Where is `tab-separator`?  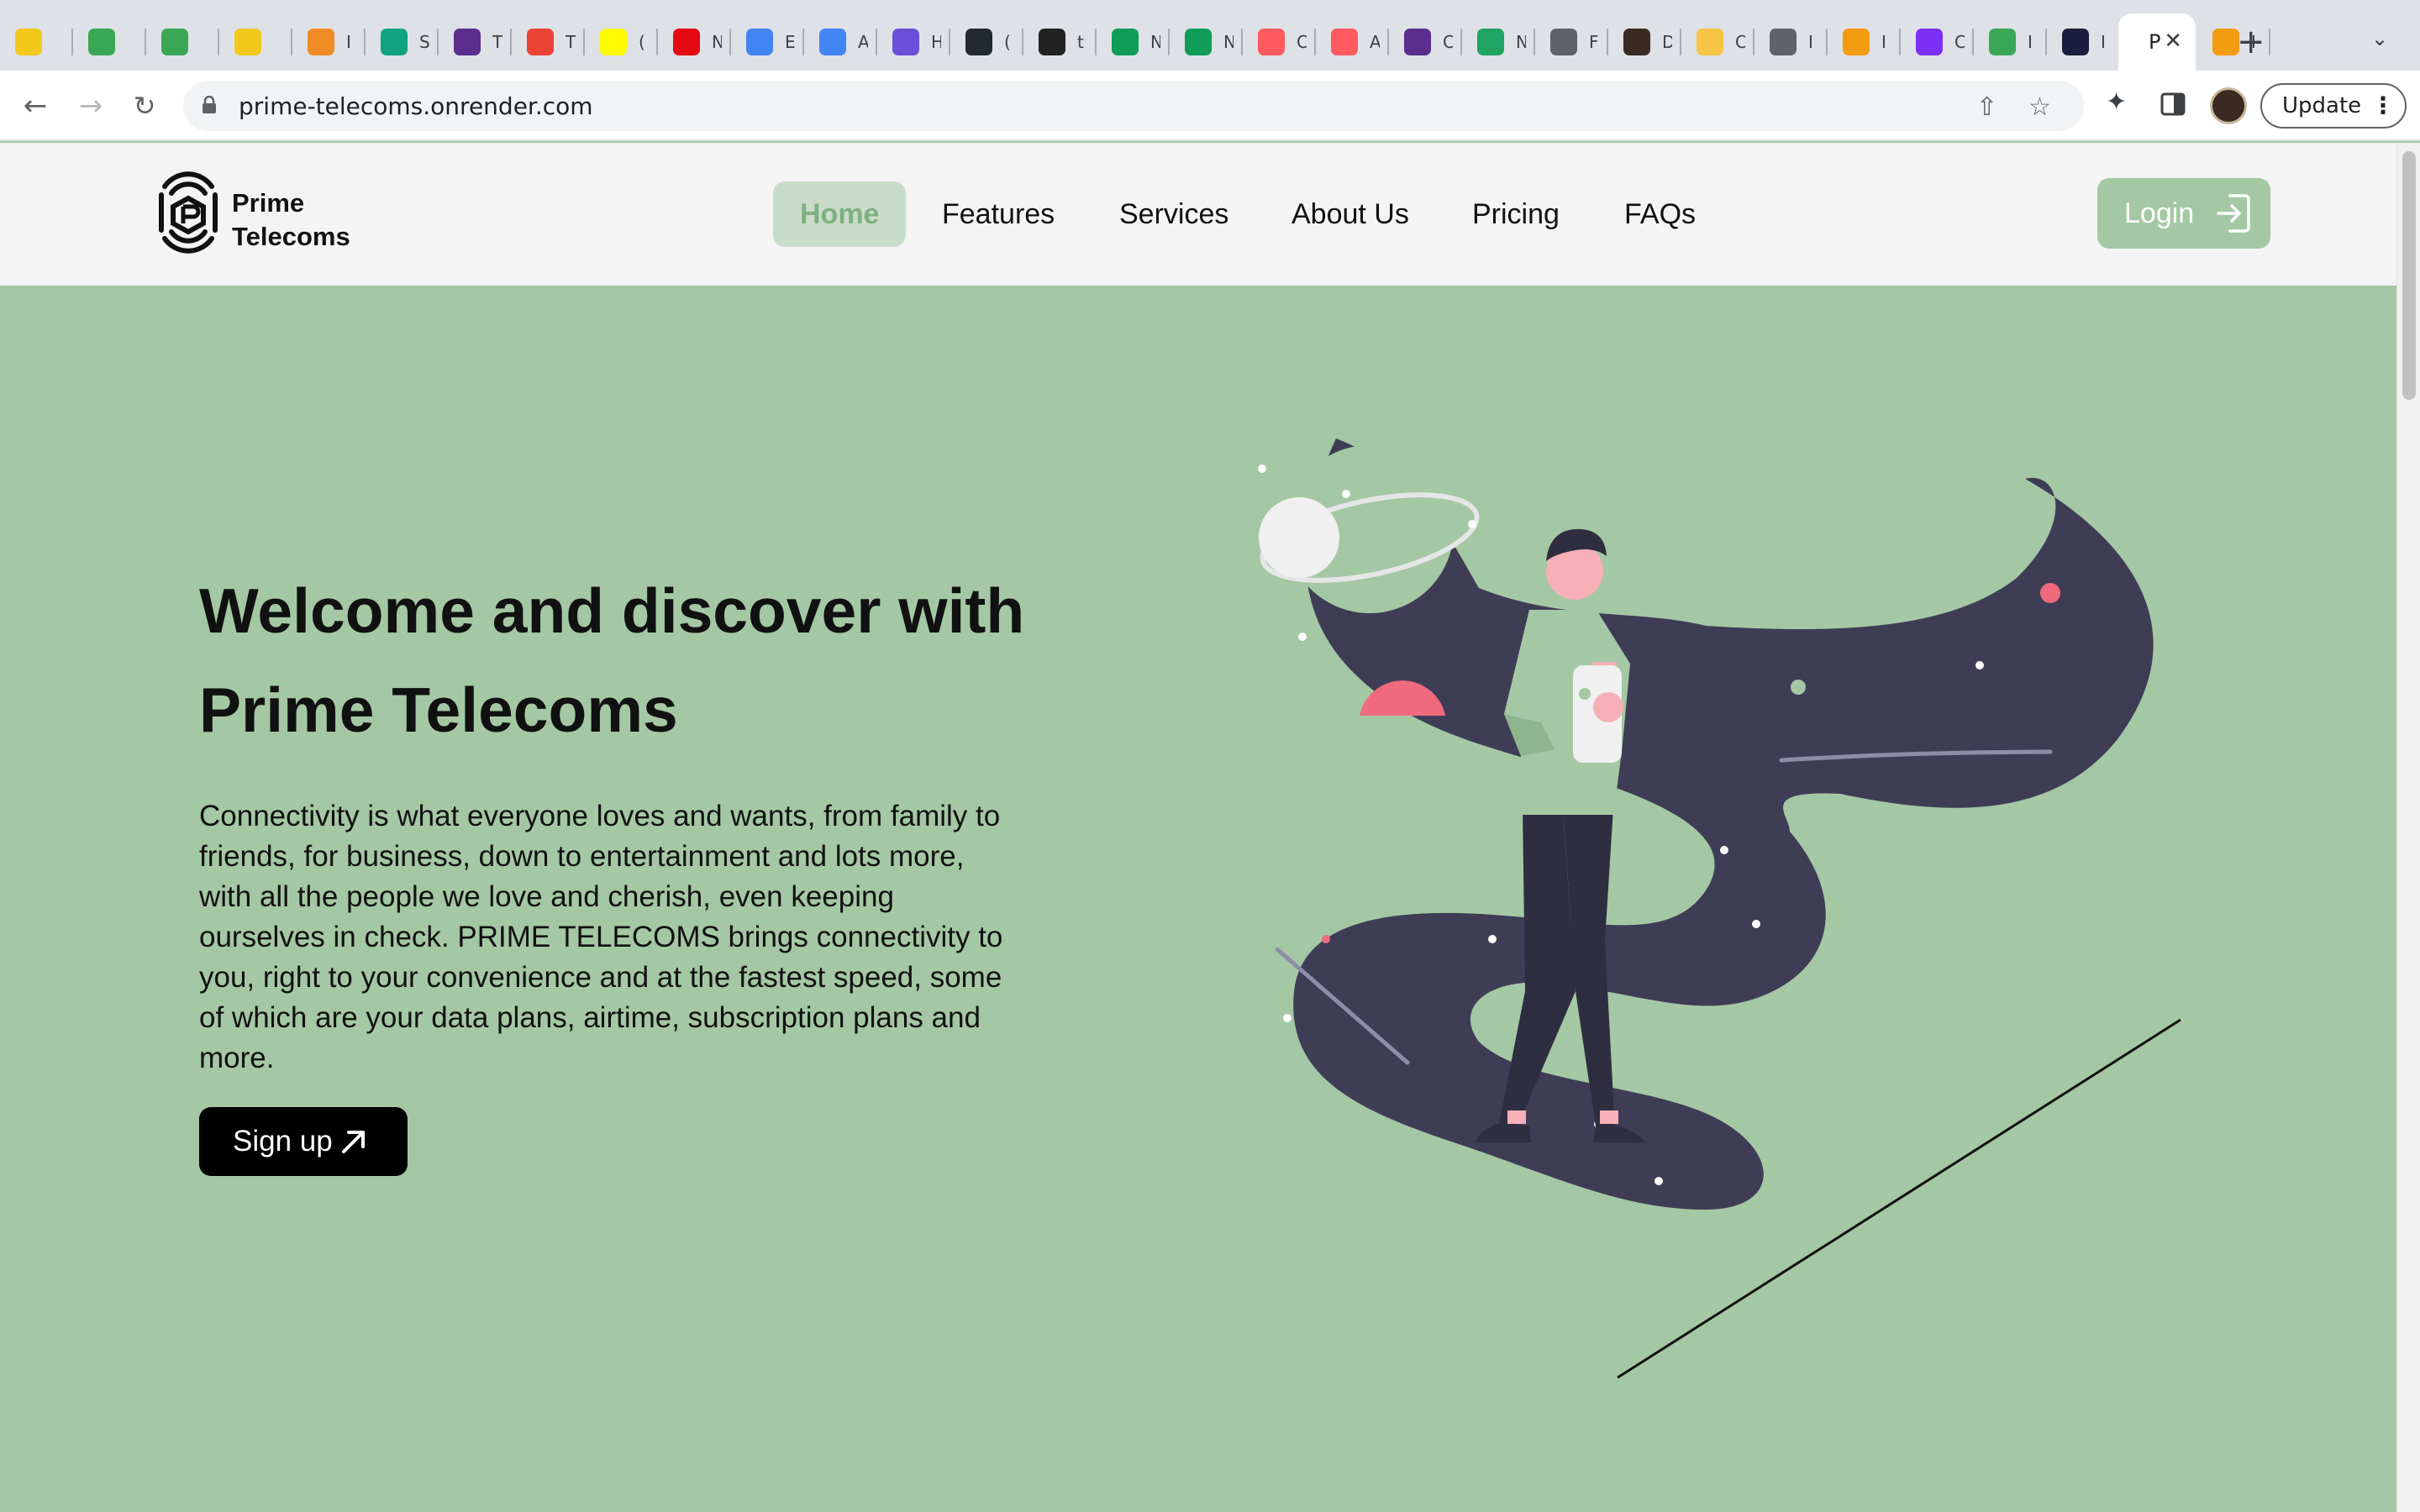 tab-separator is located at coordinates (2269, 42).